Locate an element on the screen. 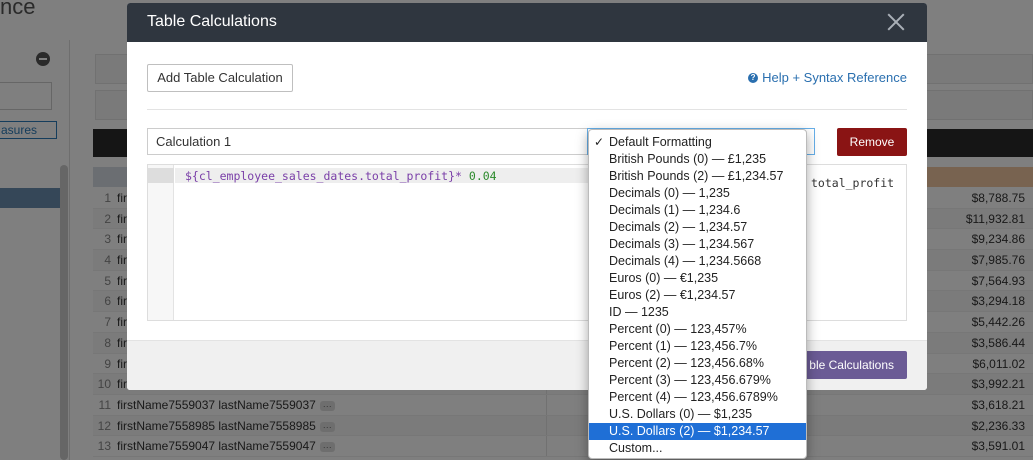 The image size is (1033, 460). help-syntax-link: ? Help + Syntax Reference is located at coordinates (827, 77).